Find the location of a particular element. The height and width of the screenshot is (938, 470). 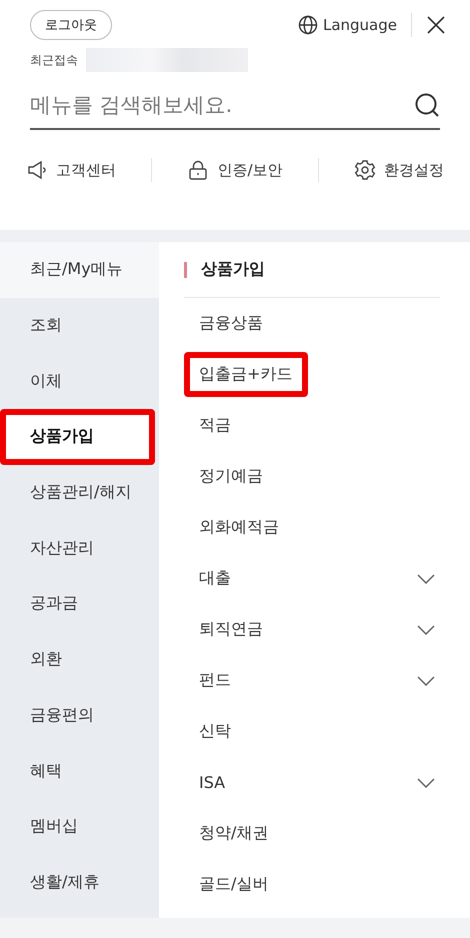

last-access-label: 최근접속 is located at coordinates (54, 60).